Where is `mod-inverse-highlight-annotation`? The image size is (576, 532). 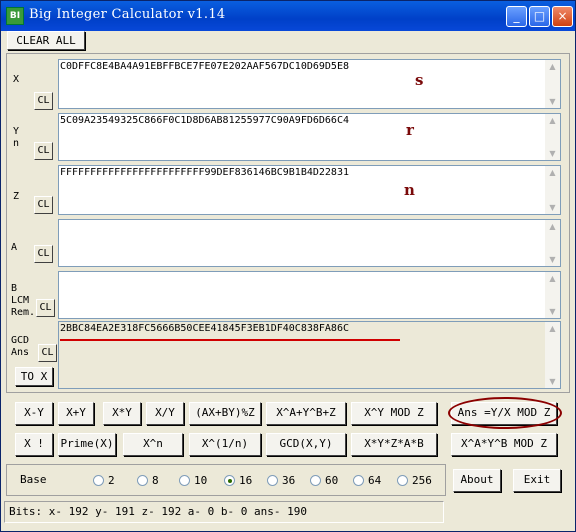 mod-inverse-highlight-annotation is located at coordinates (505, 413).